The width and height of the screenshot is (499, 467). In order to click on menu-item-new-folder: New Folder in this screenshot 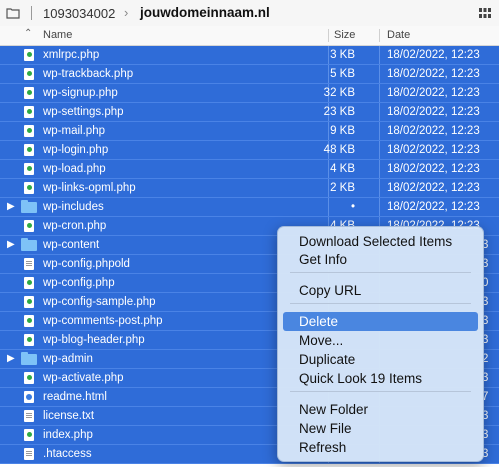, I will do `click(380, 409)`.